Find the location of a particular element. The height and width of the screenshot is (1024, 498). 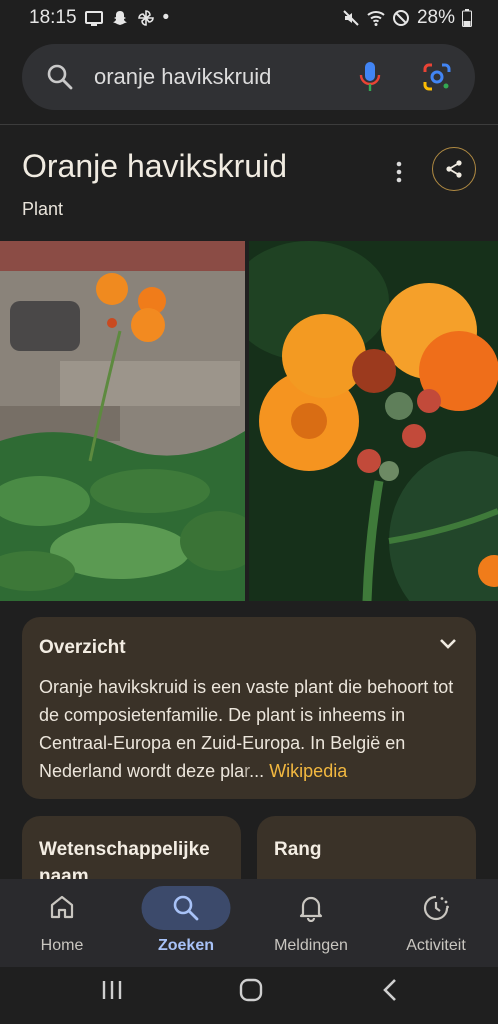

search-bar: oranje havikskruid is located at coordinates (248, 77).